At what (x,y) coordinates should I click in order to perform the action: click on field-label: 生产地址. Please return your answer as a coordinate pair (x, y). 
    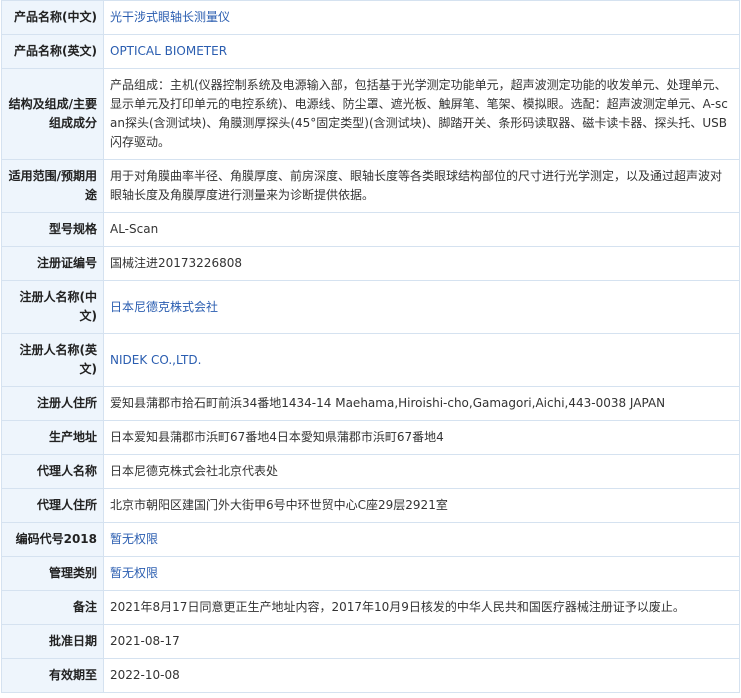
    Looking at the image, I should click on (52, 437).